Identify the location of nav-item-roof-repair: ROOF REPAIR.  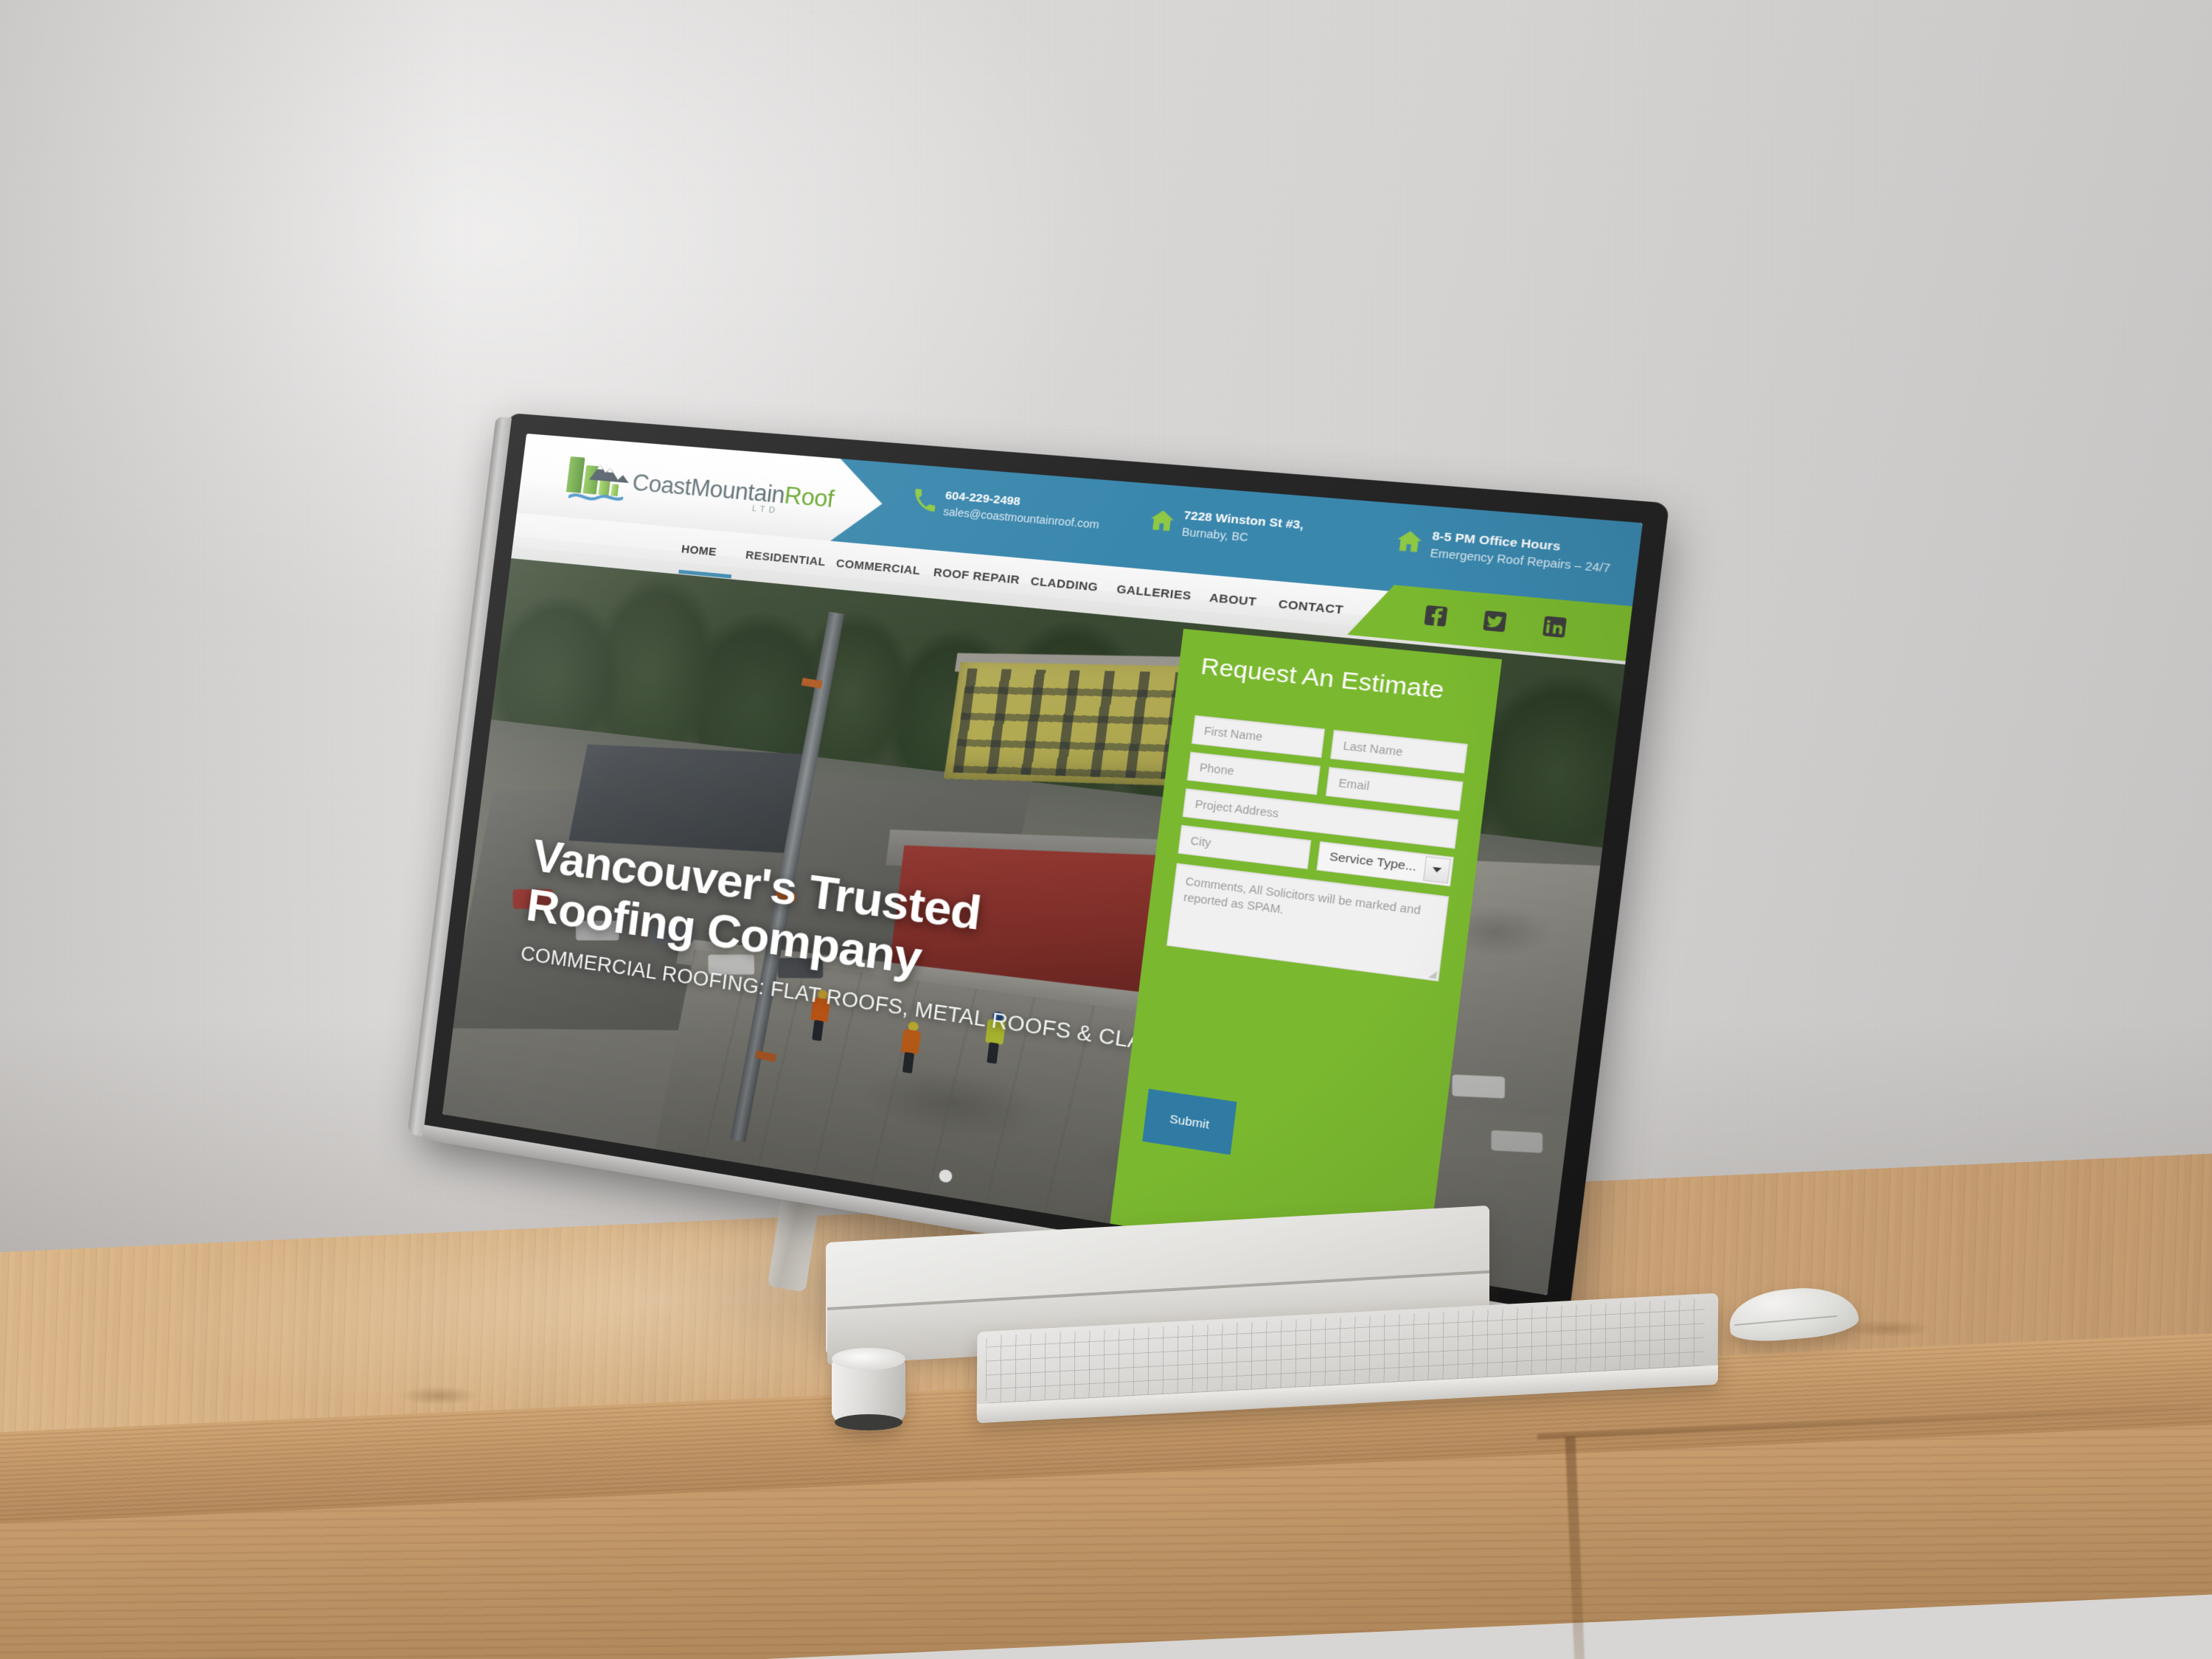
(976, 576).